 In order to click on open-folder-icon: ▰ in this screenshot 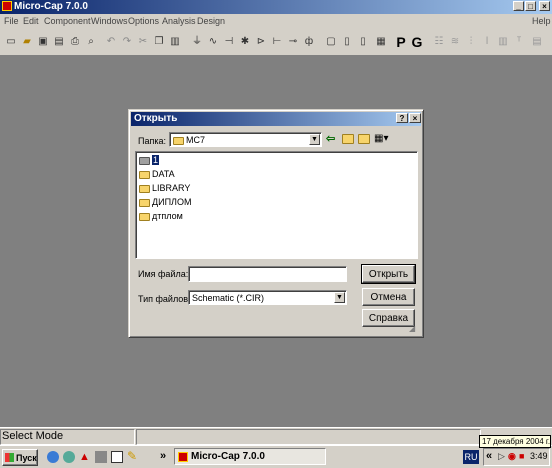, I will do `click(27, 42)`.